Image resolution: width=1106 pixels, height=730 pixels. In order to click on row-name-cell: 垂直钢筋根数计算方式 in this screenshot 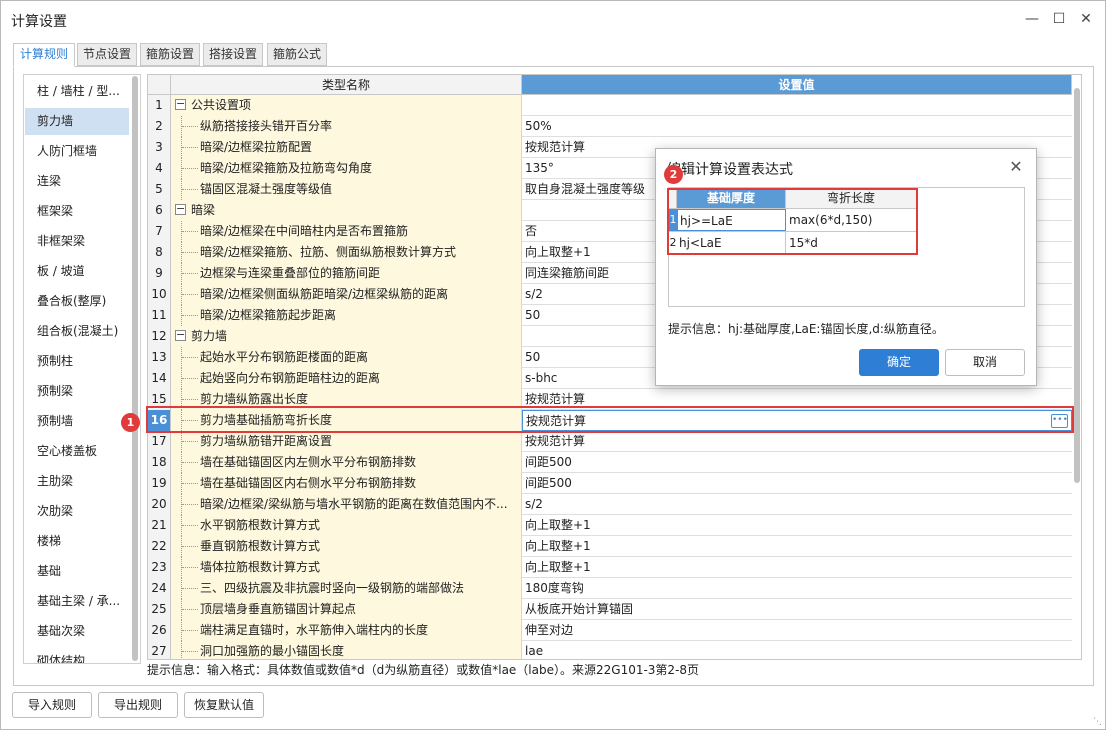, I will do `click(346, 546)`.